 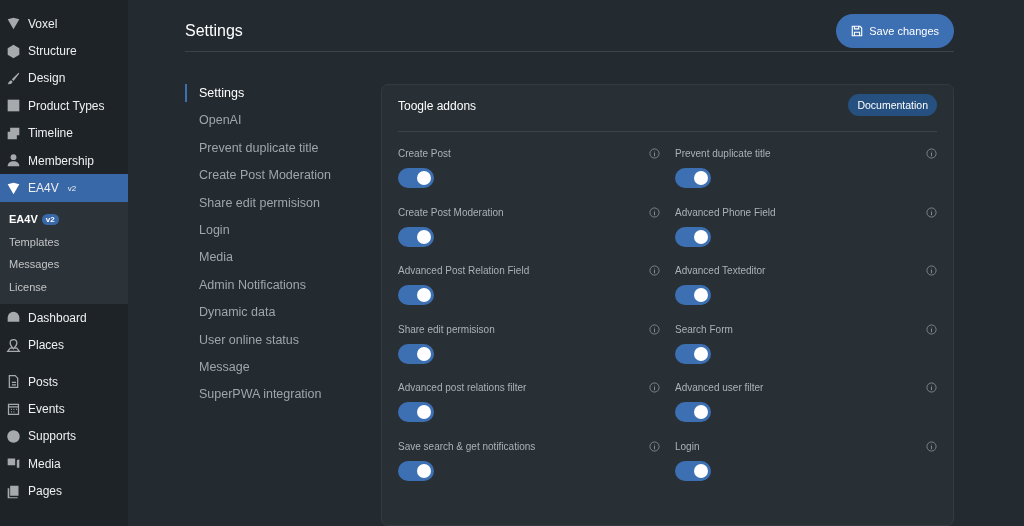 What do you see at coordinates (64, 409) in the screenshot?
I see `sidebar-item: Events` at bounding box center [64, 409].